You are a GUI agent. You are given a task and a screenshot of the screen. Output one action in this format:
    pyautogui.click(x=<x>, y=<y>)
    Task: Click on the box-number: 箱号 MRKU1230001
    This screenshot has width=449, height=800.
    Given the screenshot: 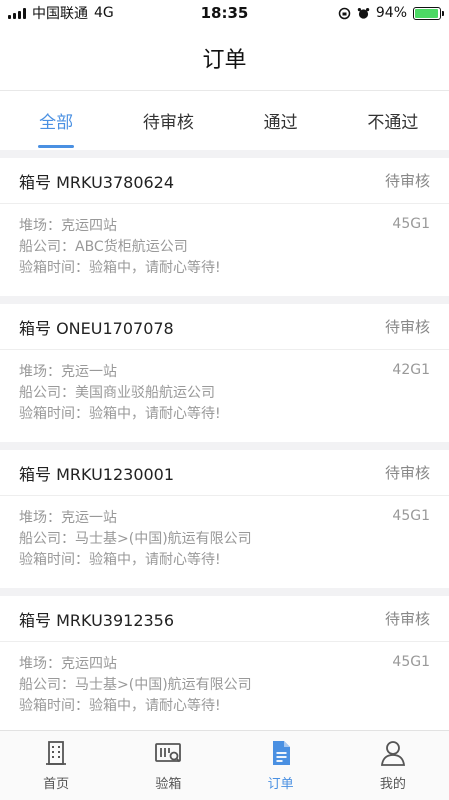 What is the action you would take?
    pyautogui.click(x=97, y=474)
    